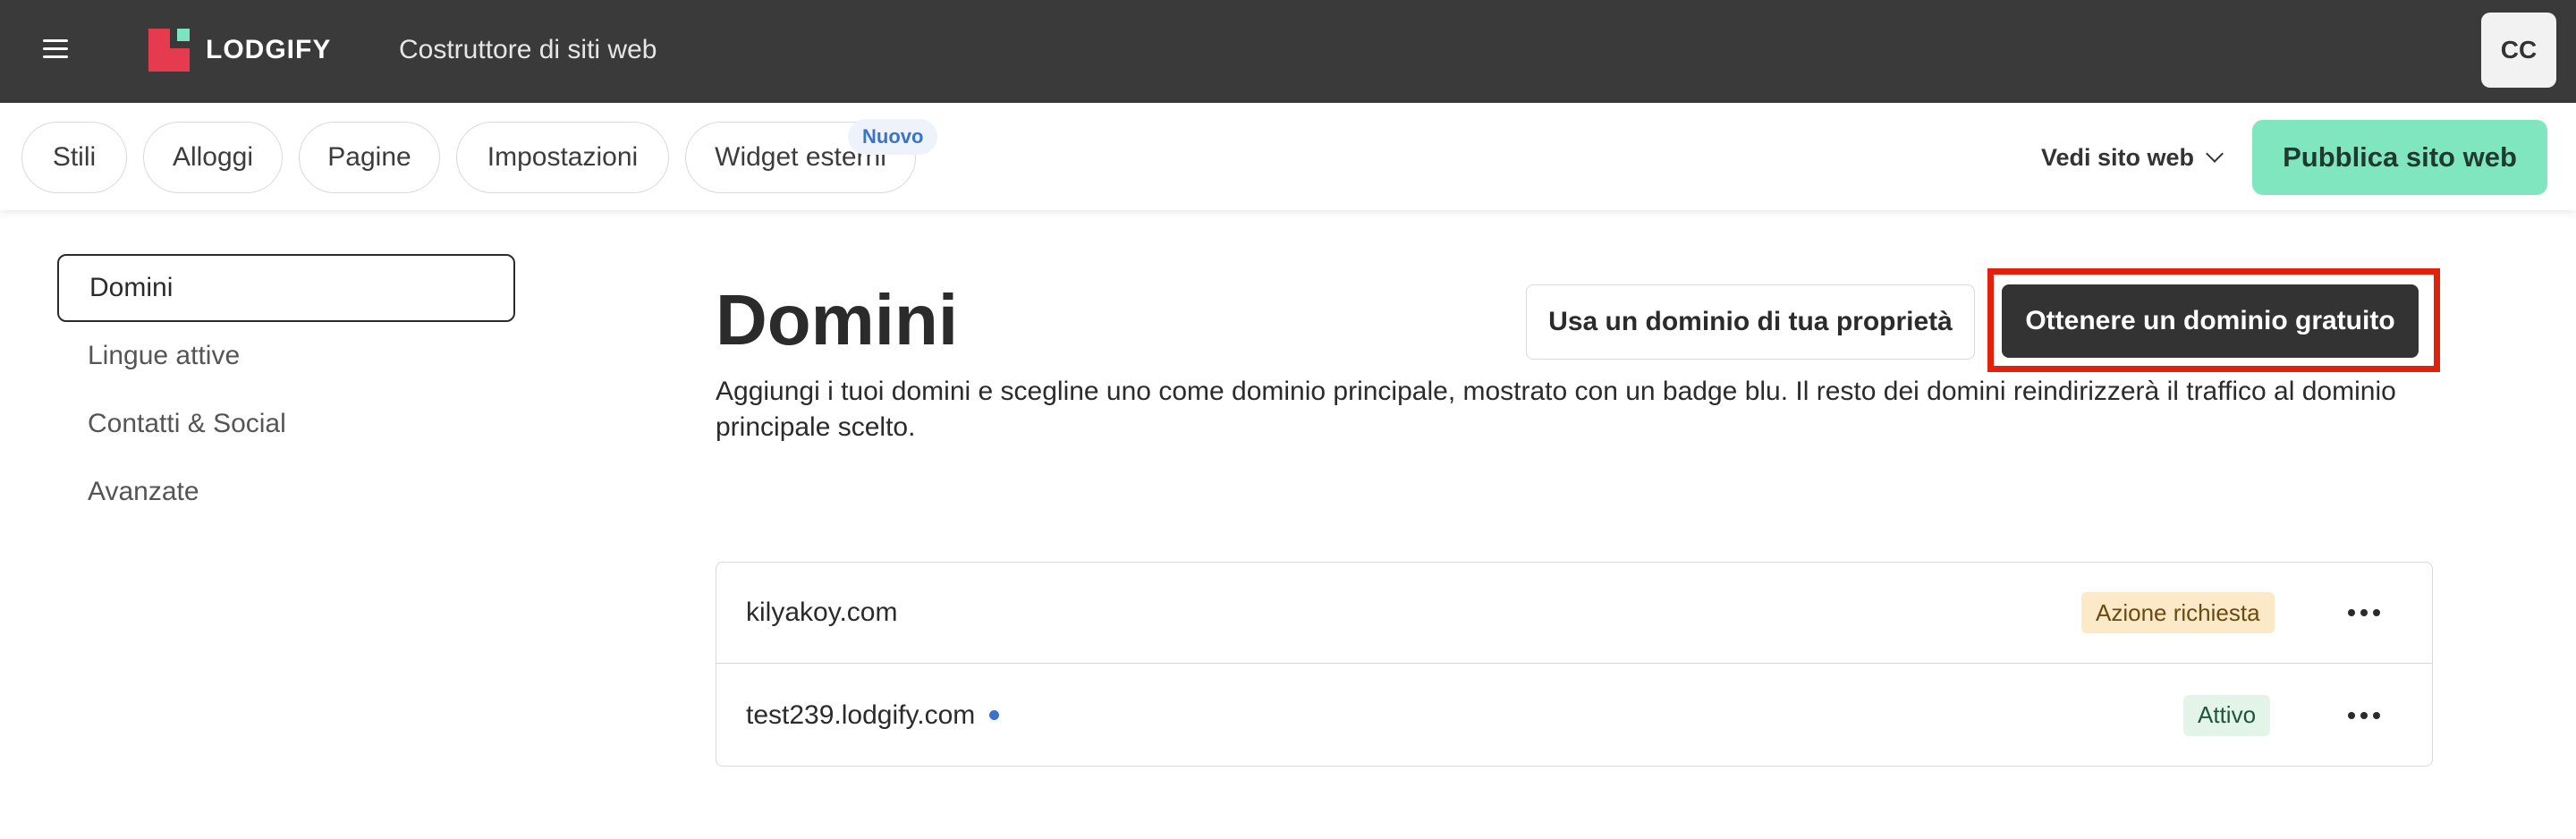  I want to click on sidebar-item-domini: Domini, so click(286, 288).